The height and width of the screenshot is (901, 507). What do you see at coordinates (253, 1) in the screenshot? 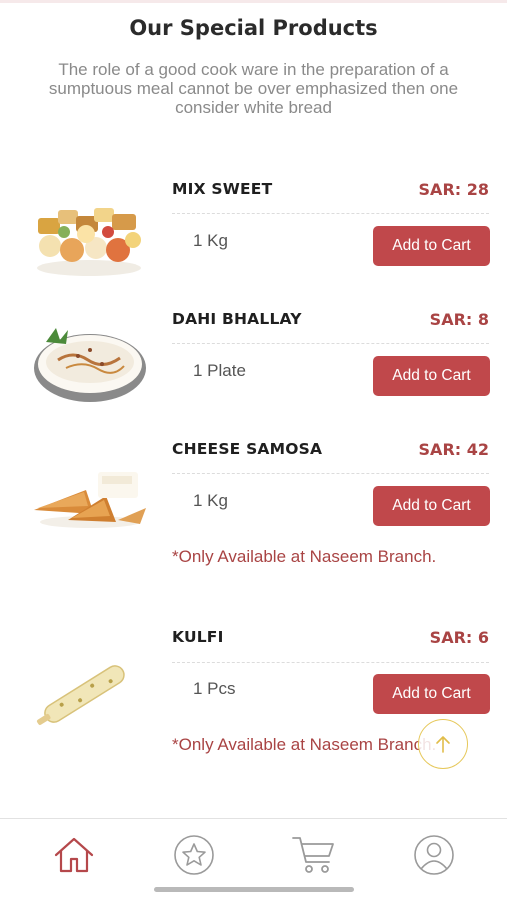
I see `top-accent-line` at bounding box center [253, 1].